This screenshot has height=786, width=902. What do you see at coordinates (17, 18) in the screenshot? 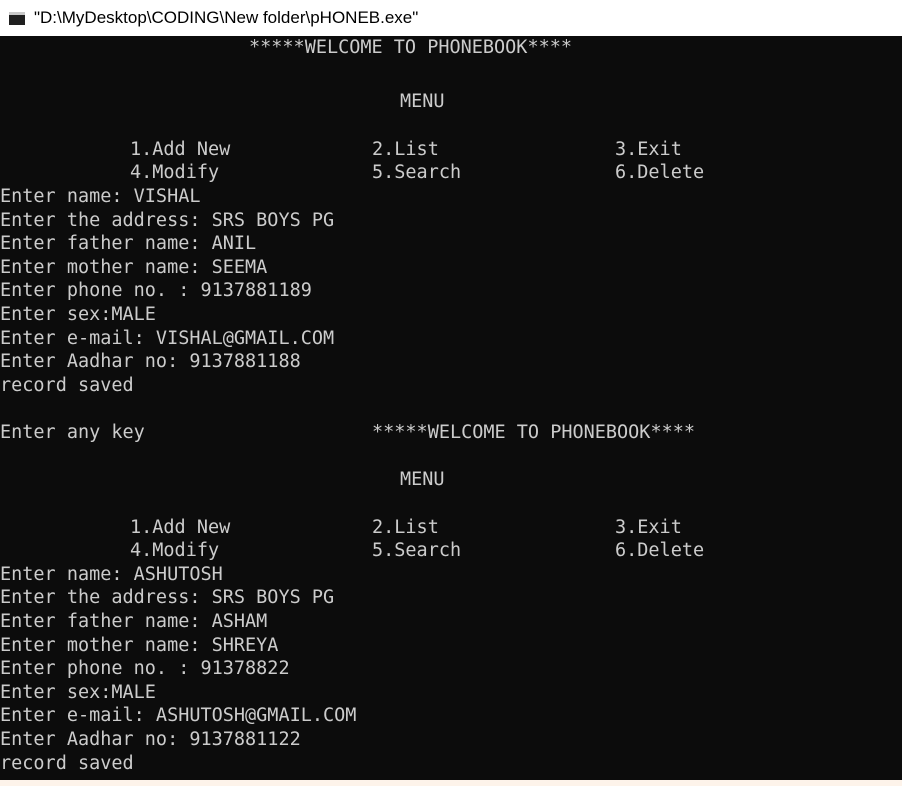
I see `console-window-icon` at bounding box center [17, 18].